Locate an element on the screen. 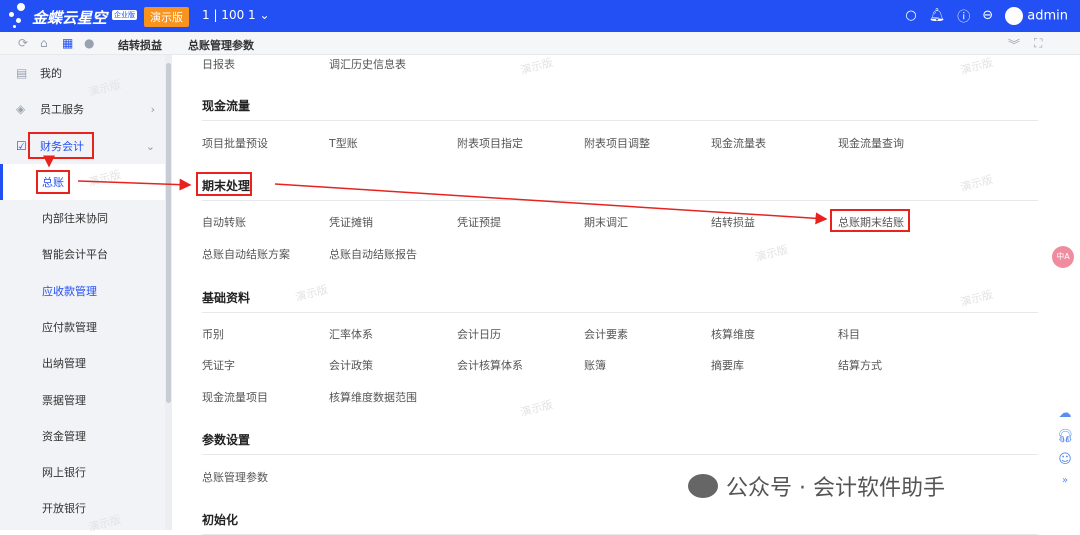 The width and height of the screenshot is (1080, 535). menu-item: 科目 is located at coordinates (849, 334).